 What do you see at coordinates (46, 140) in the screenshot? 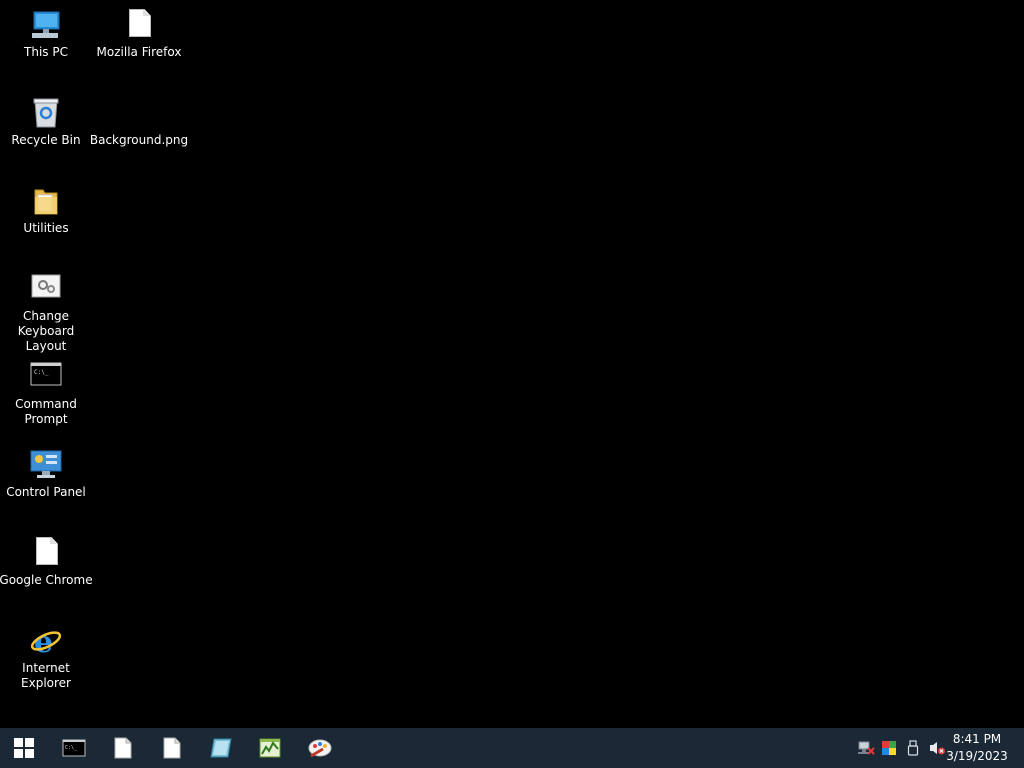
I see `desktop-icon-label: Recycle Bin` at bounding box center [46, 140].